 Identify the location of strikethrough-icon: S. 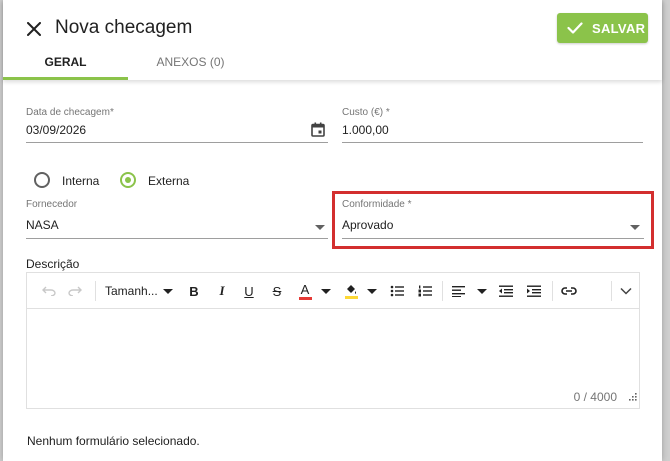
(277, 291).